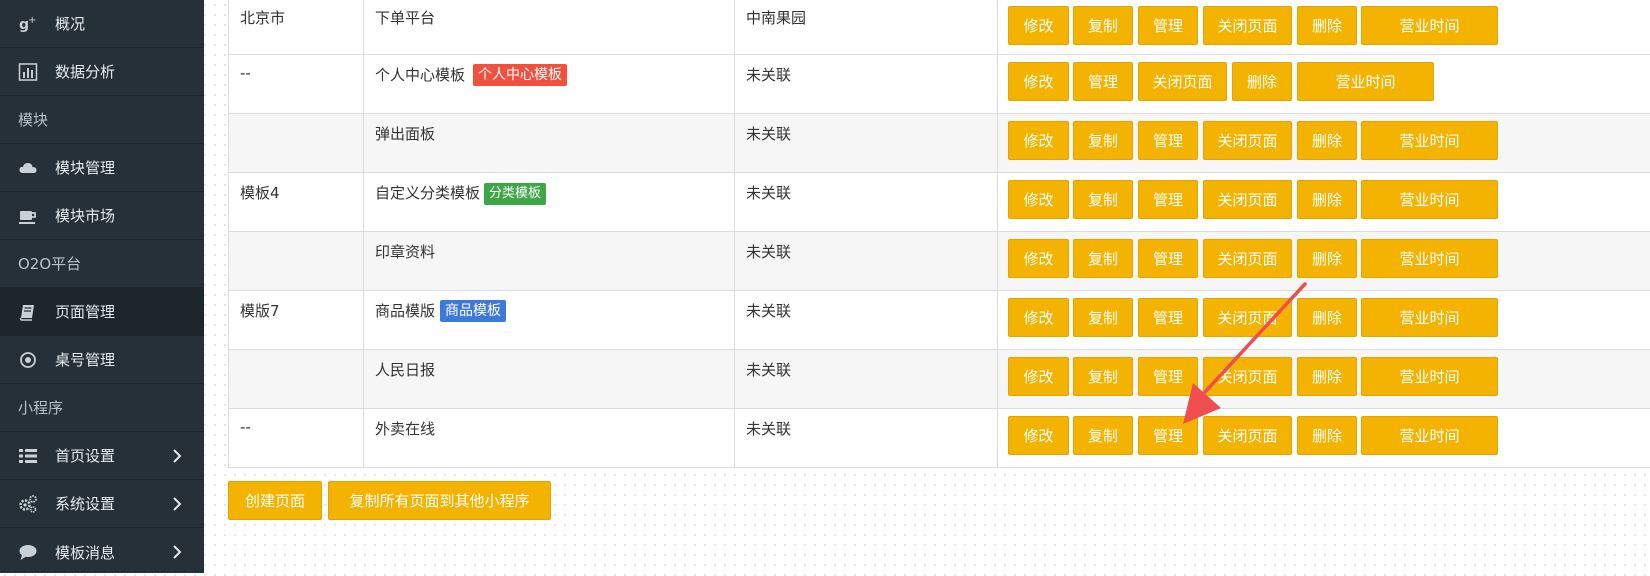  I want to click on page-name-cell: 弹出面板, so click(549, 143).